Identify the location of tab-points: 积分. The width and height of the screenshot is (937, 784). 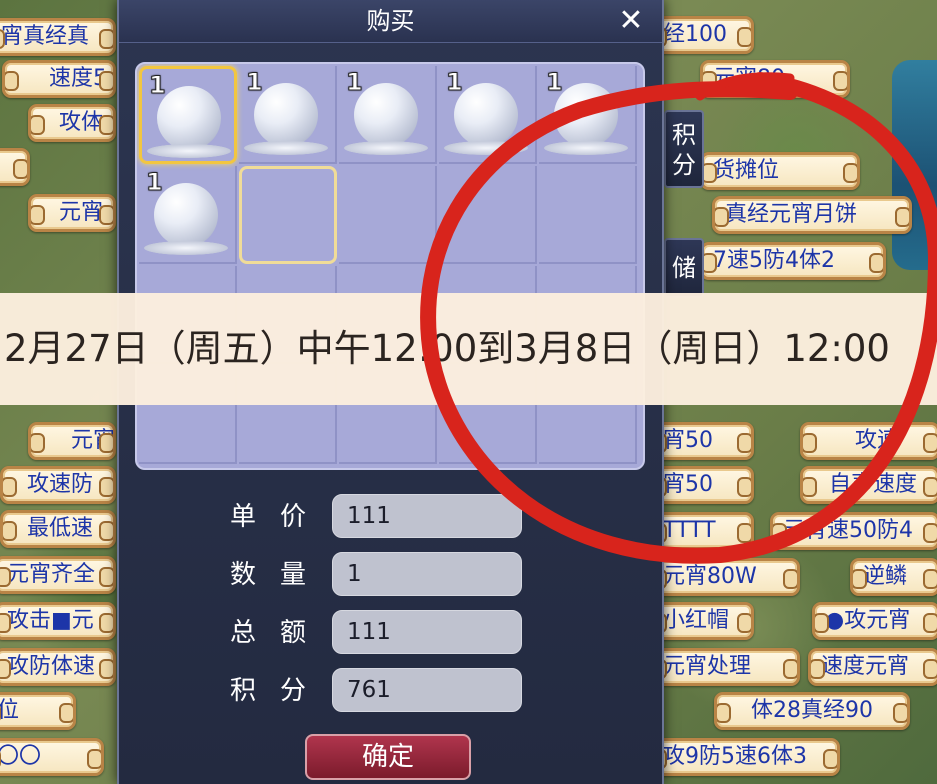
(684, 149).